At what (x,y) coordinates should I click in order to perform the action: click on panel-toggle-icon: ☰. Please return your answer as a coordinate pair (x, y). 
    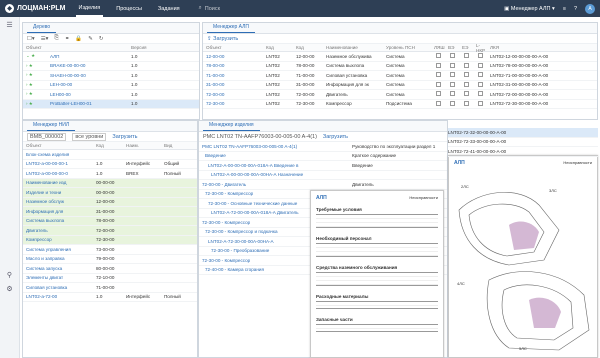
    Looking at the image, I should click on (10, 26).